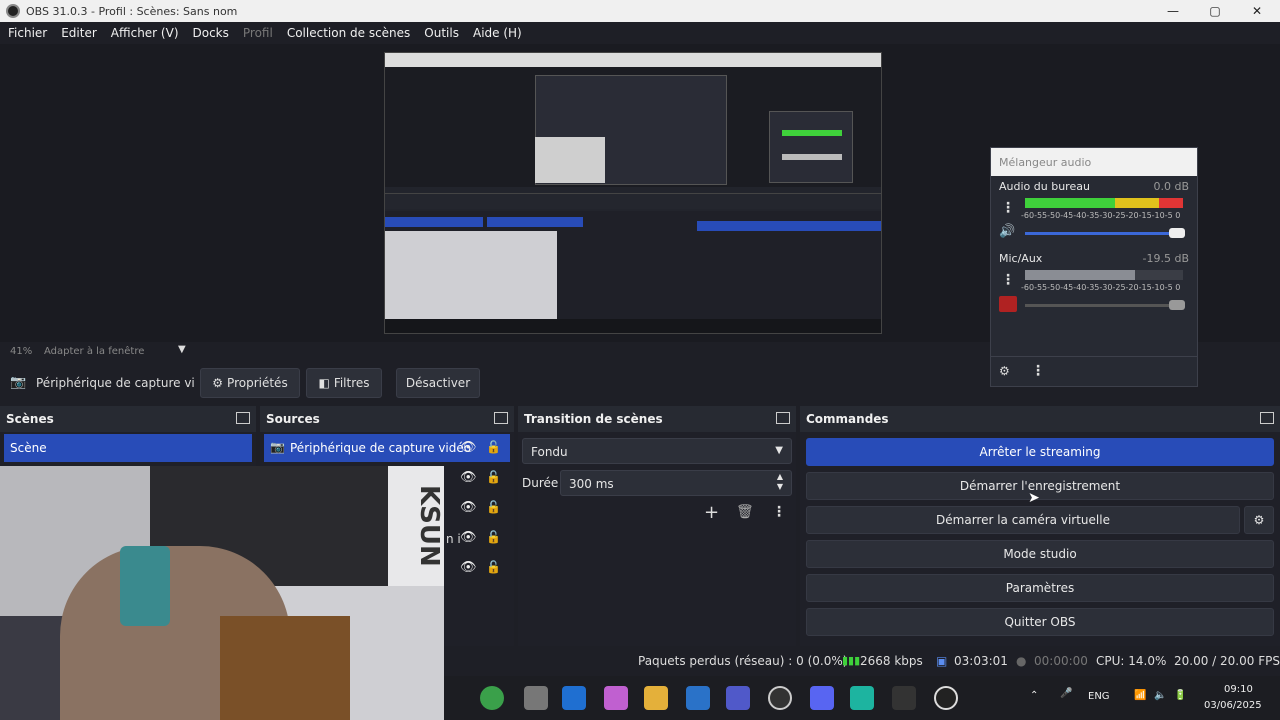 Image resolution: width=1280 pixels, height=720 pixels. Describe the element at coordinates (1008, 232) in the screenshot. I see `speaker-icon: 🔊` at that location.